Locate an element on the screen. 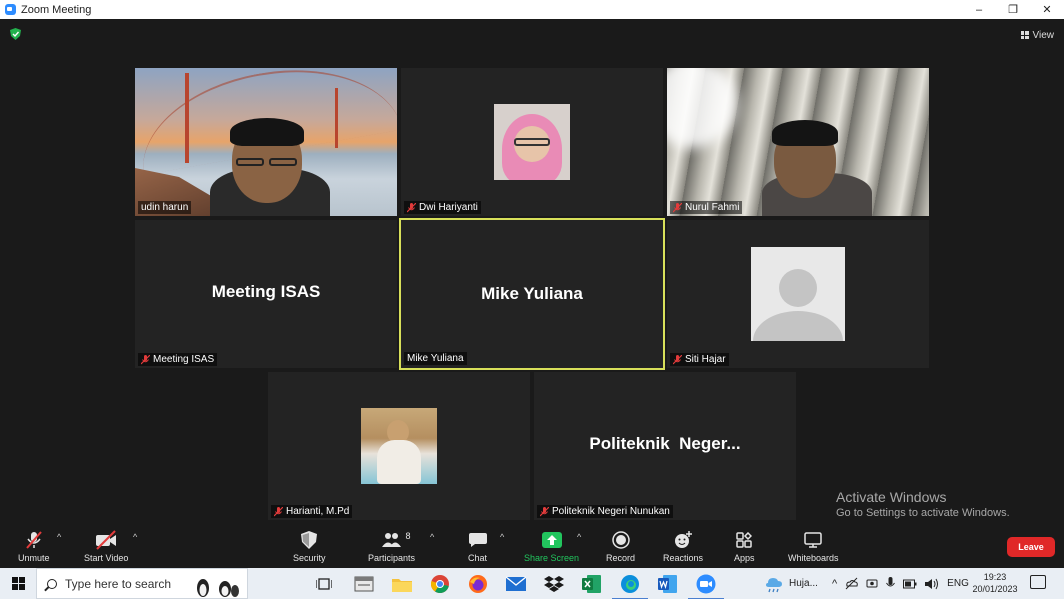 The image size is (1064, 599). participant-tile-siti-hajar: Siti Hajar is located at coordinates (798, 294).